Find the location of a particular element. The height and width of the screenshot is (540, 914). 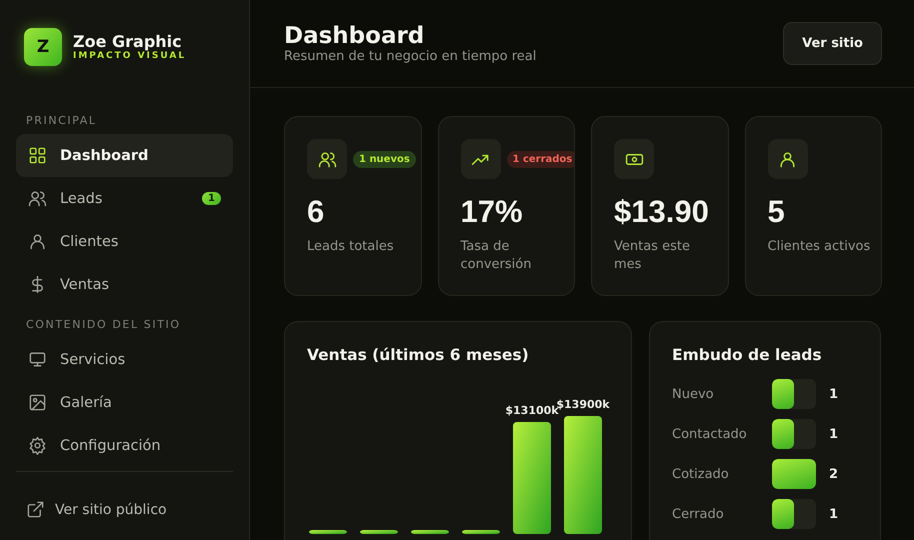

nav-item: Leads 1 is located at coordinates (124, 198).